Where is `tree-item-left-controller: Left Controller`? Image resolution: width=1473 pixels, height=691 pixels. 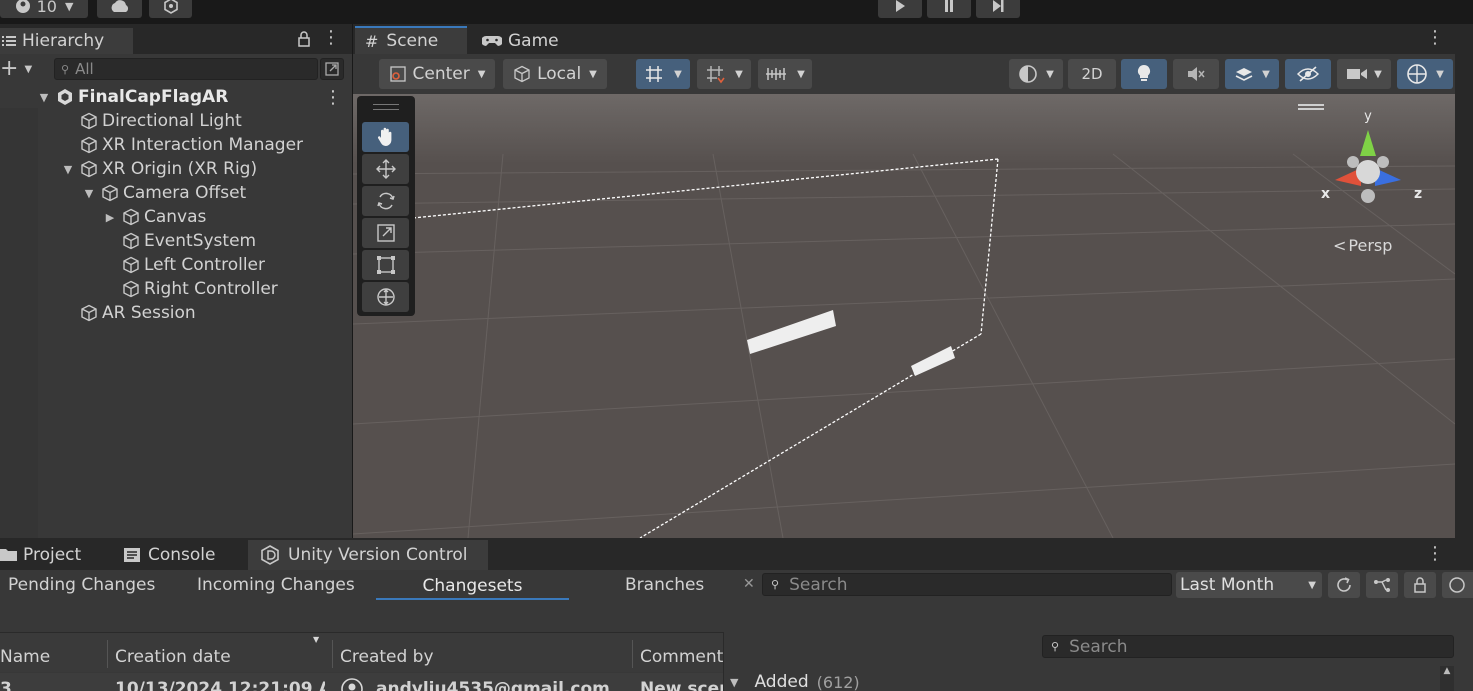
tree-item-left-controller: Left Controller is located at coordinates (193, 265).